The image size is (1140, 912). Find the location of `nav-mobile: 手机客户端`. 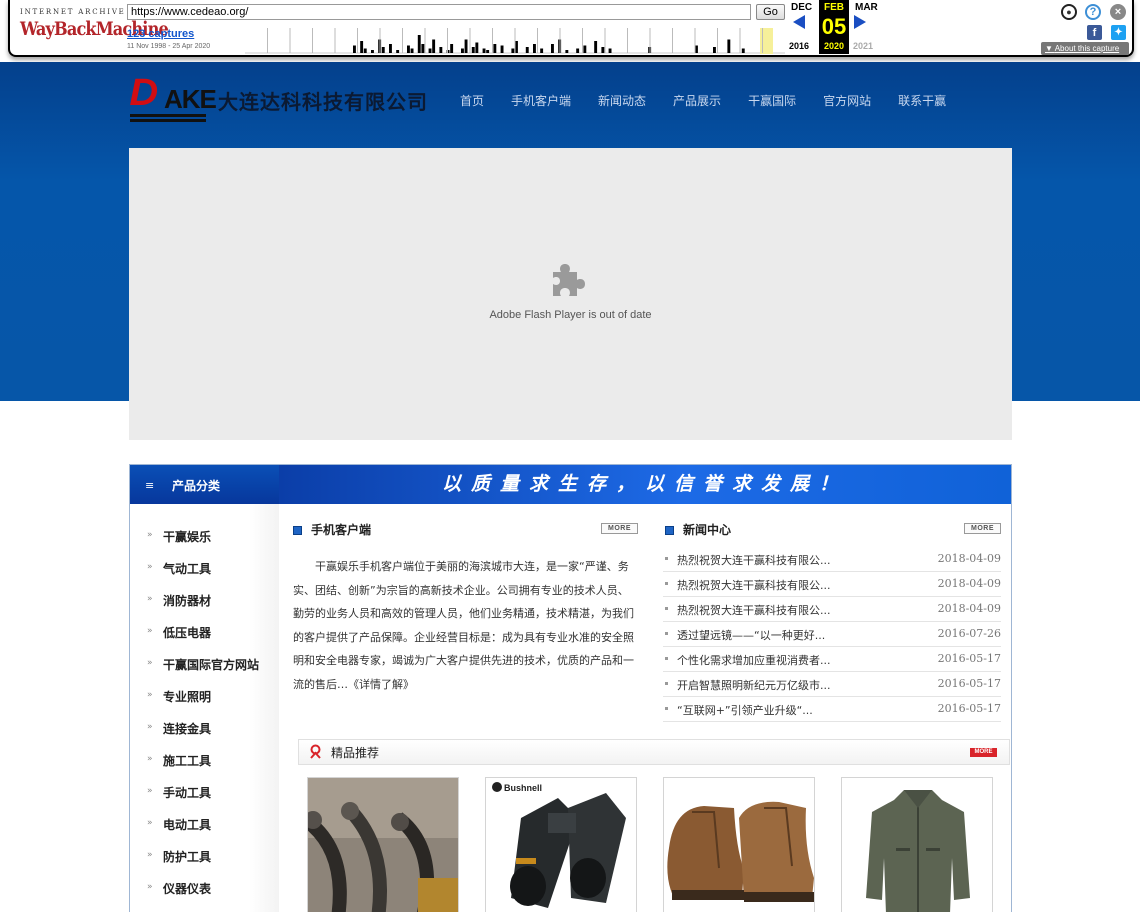

nav-mobile: 手机客户端 is located at coordinates (541, 100).